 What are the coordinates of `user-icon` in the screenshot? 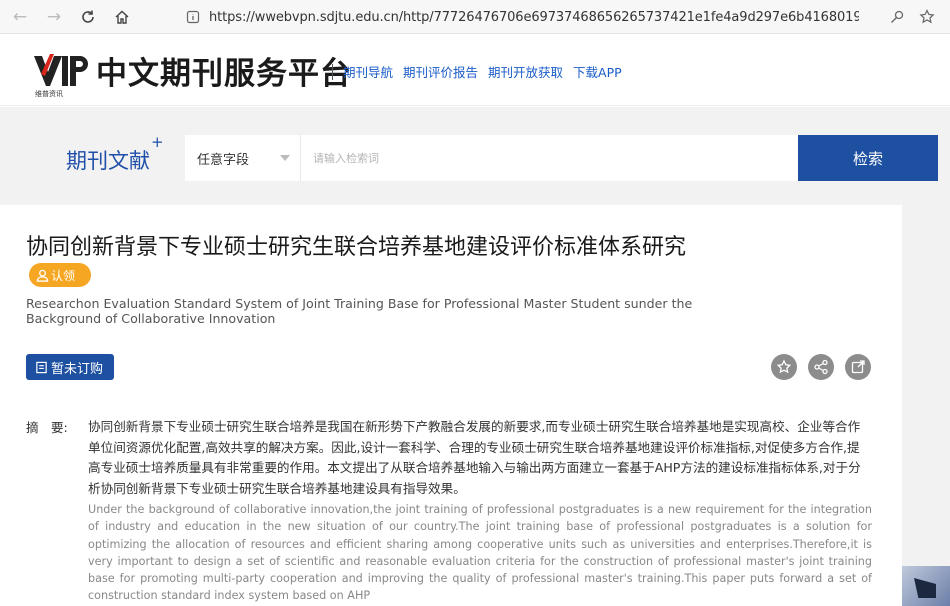 It's located at (42, 275).